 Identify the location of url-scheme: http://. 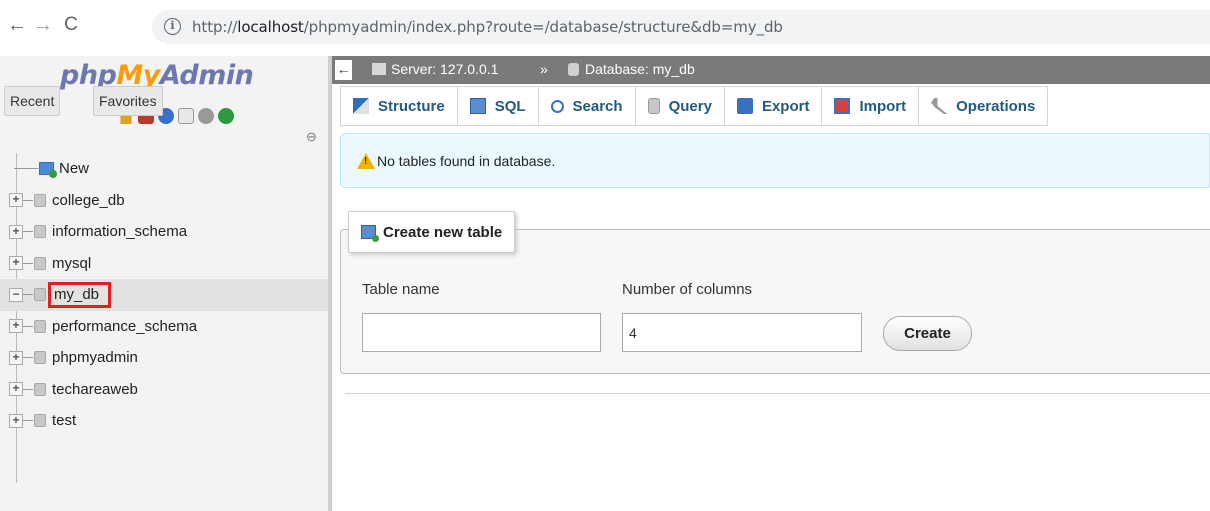
(215, 27).